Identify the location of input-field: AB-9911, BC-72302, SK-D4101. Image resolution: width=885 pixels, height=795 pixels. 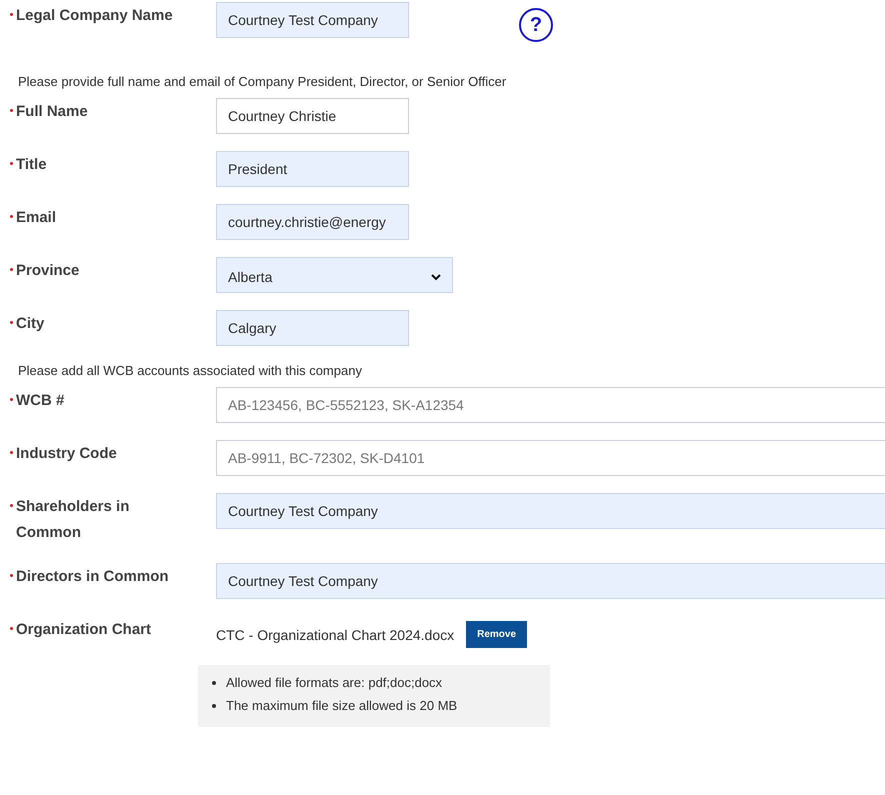
(550, 458).